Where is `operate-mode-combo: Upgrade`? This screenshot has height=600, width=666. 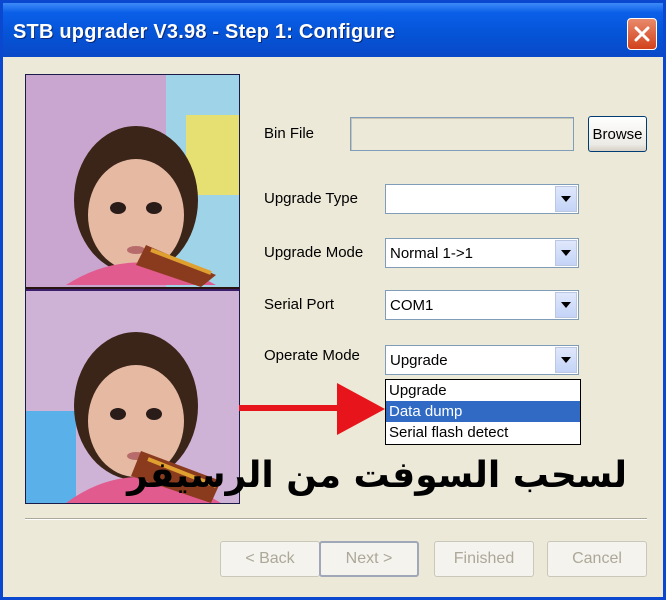 operate-mode-combo: Upgrade is located at coordinates (482, 360).